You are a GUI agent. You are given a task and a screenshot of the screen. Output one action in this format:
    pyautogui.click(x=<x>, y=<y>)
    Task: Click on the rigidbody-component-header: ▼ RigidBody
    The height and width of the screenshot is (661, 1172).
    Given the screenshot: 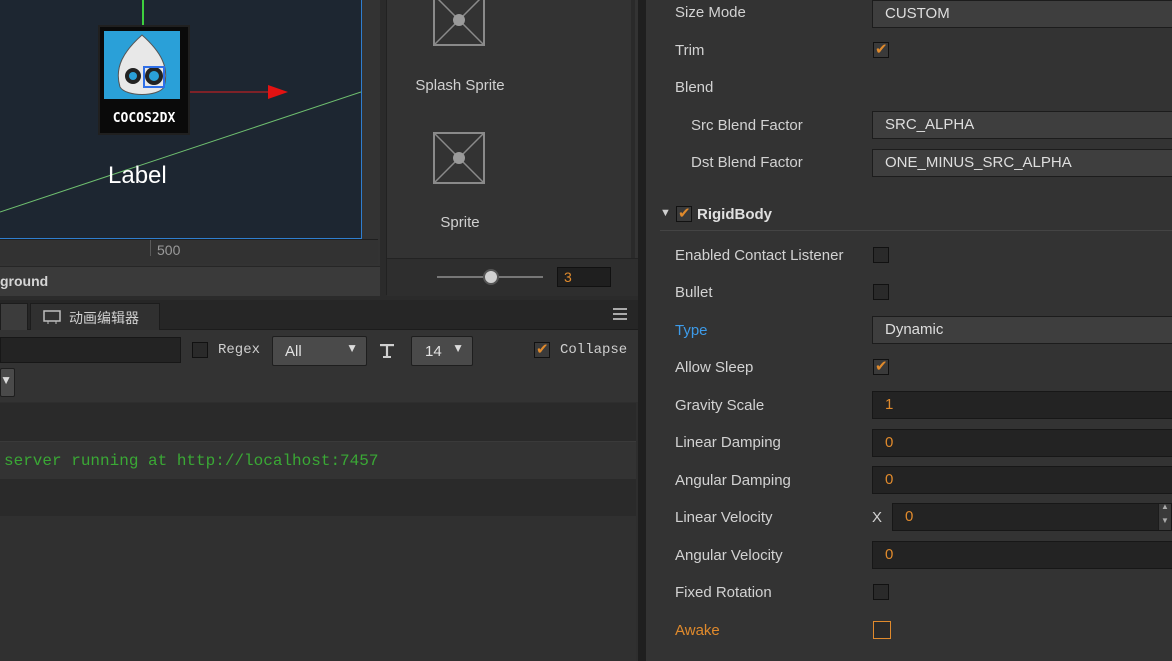 What is the action you would take?
    pyautogui.click(x=916, y=214)
    